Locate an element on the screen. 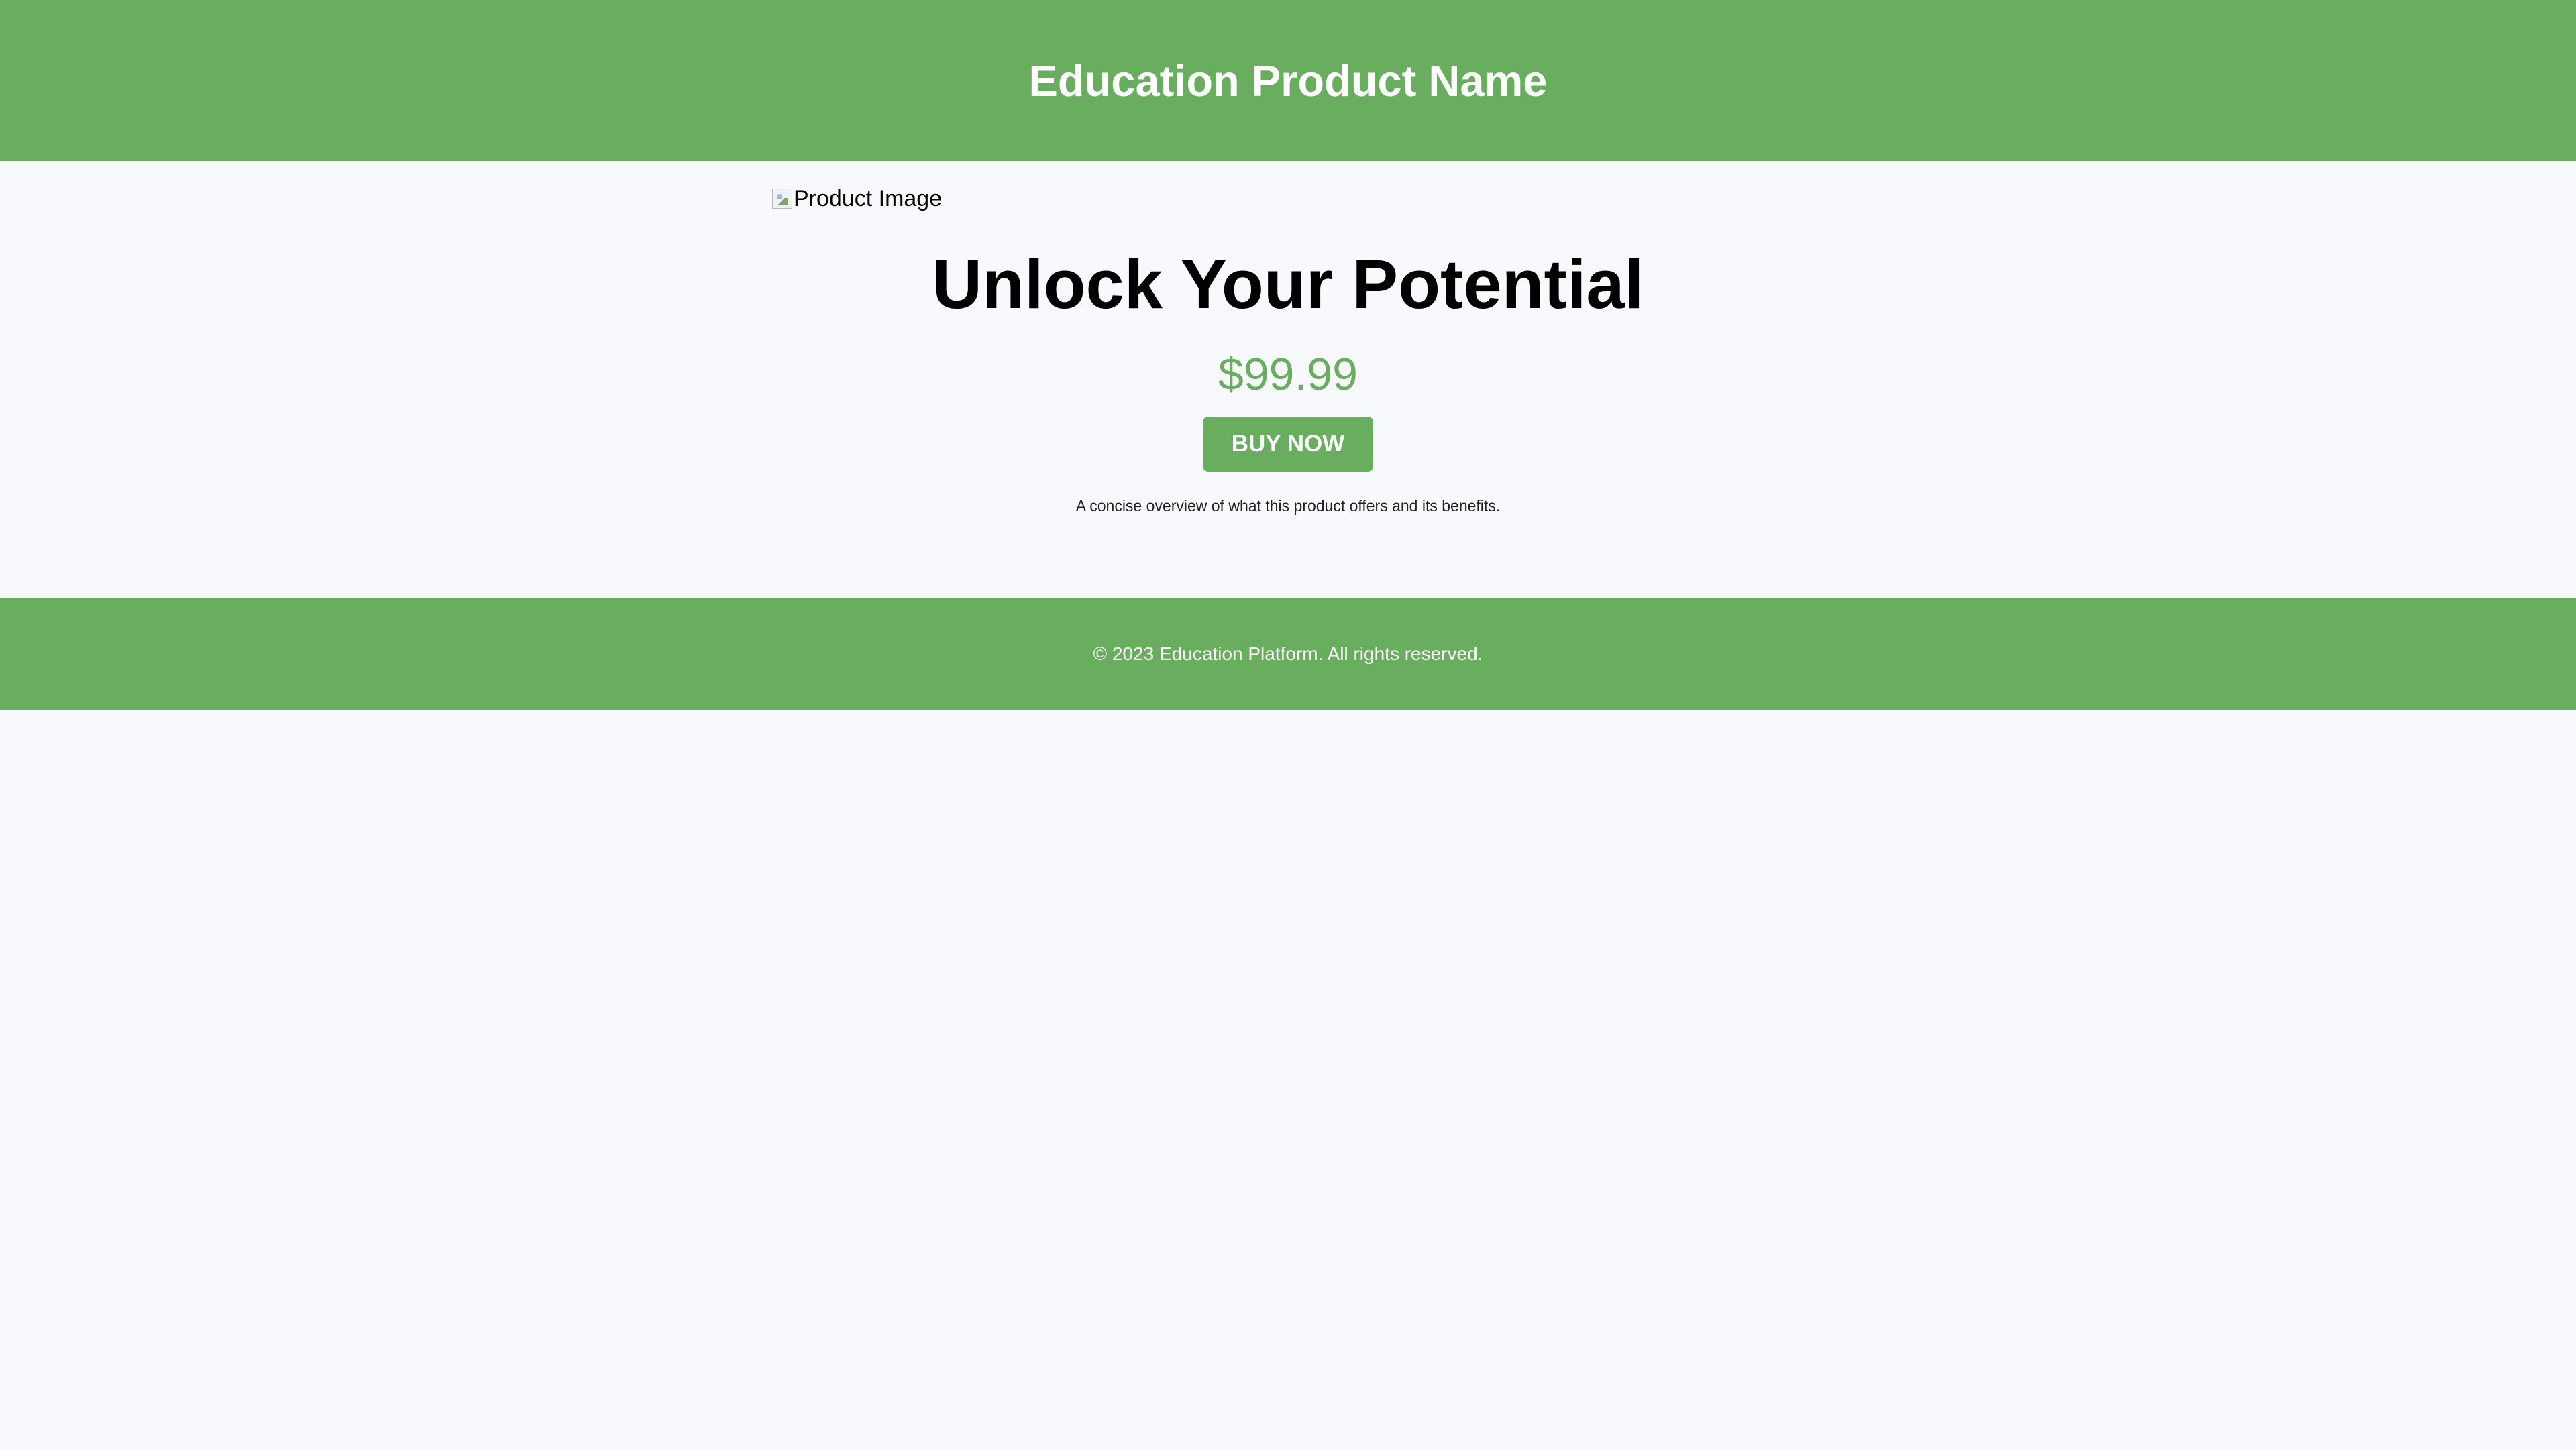 Image resolution: width=2576 pixels, height=1449 pixels. hero-headline: Unlock Your Potential is located at coordinates (1288, 284).